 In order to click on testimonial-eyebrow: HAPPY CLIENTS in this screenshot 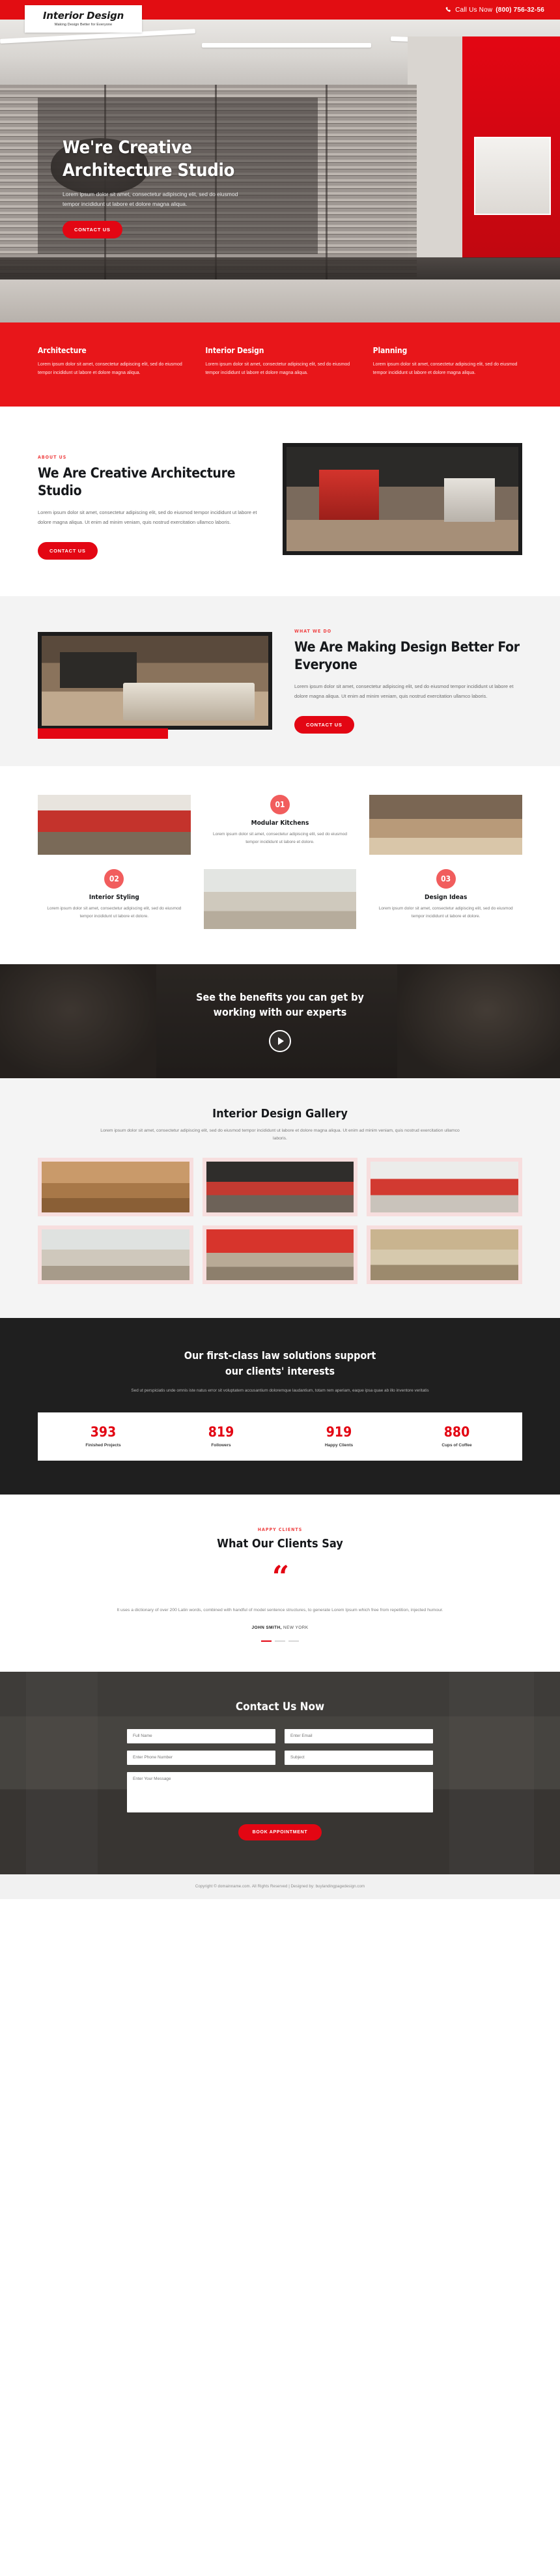, I will do `click(280, 1529)`.